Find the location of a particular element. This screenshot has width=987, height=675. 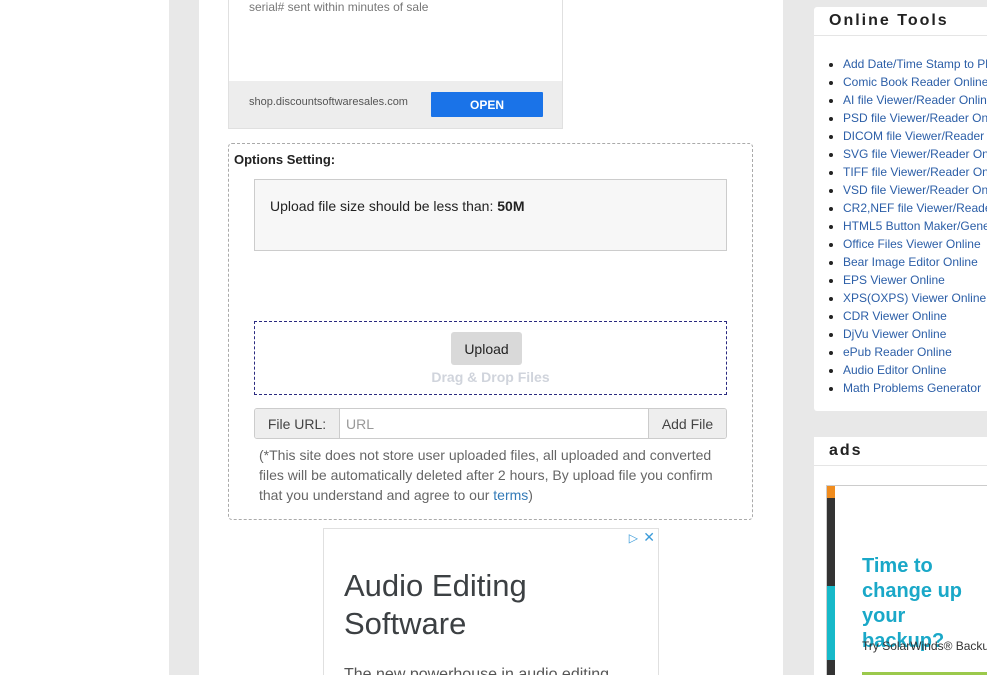

tool-item: AI file Viewer/Reader Online is located at coordinates (915, 100).